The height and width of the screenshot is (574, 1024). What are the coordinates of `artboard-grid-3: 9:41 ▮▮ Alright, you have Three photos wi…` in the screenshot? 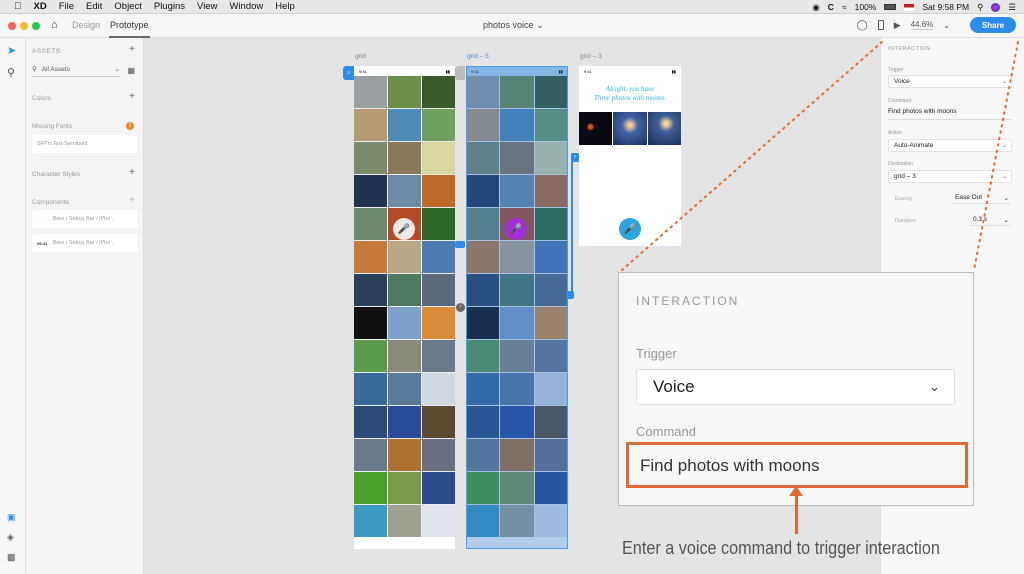 It's located at (630, 156).